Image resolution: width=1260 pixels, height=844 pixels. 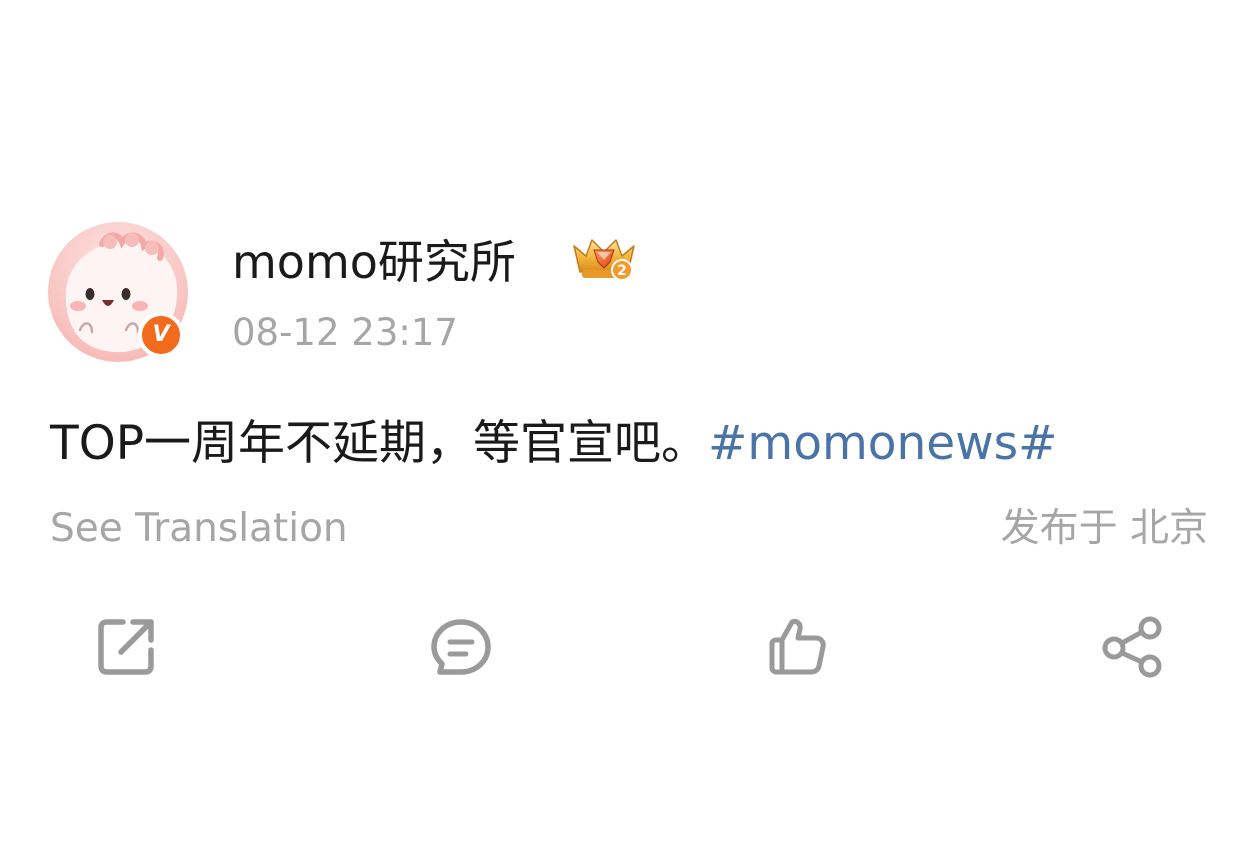 What do you see at coordinates (1104, 528) in the screenshot?
I see `post-location: 发布于 北京` at bounding box center [1104, 528].